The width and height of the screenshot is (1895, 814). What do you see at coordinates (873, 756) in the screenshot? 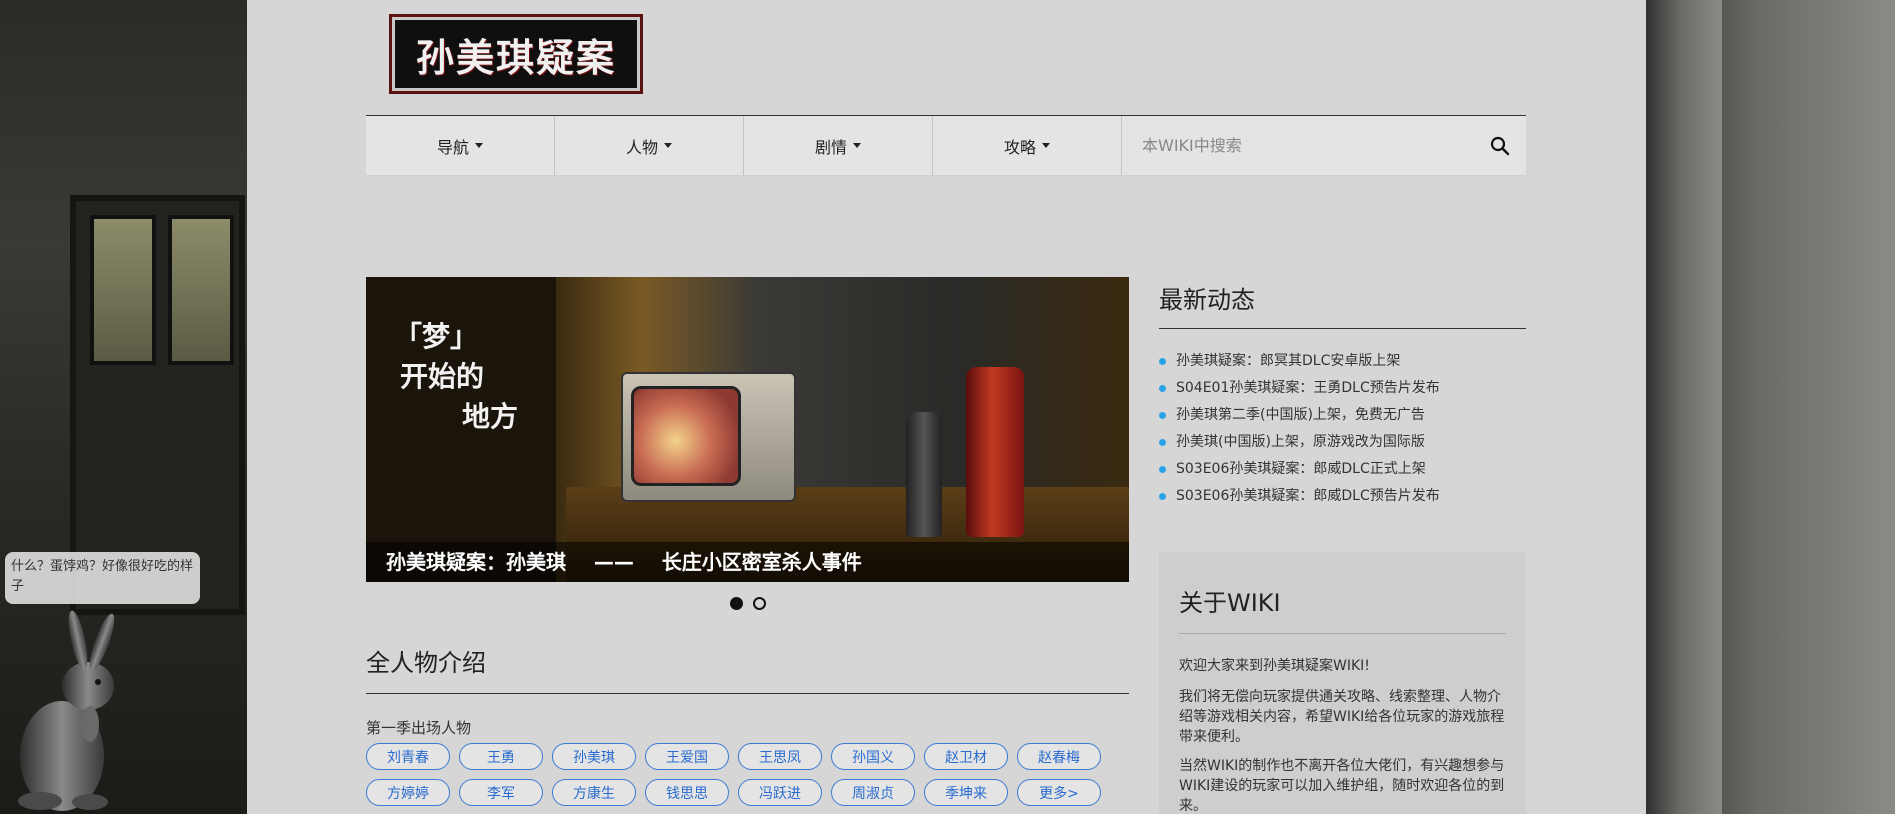
I see `character-tag: 孙国义` at bounding box center [873, 756].